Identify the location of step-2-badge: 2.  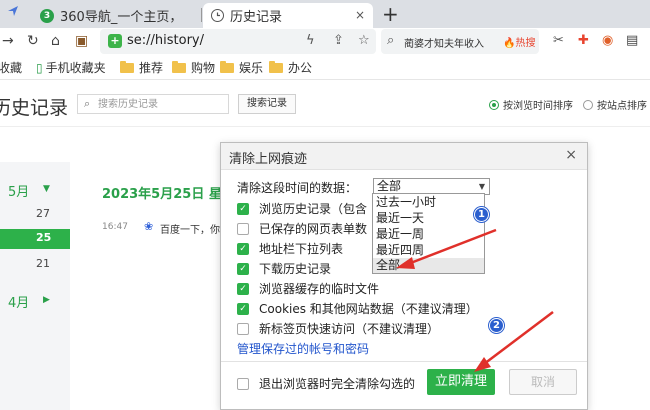
(496, 325).